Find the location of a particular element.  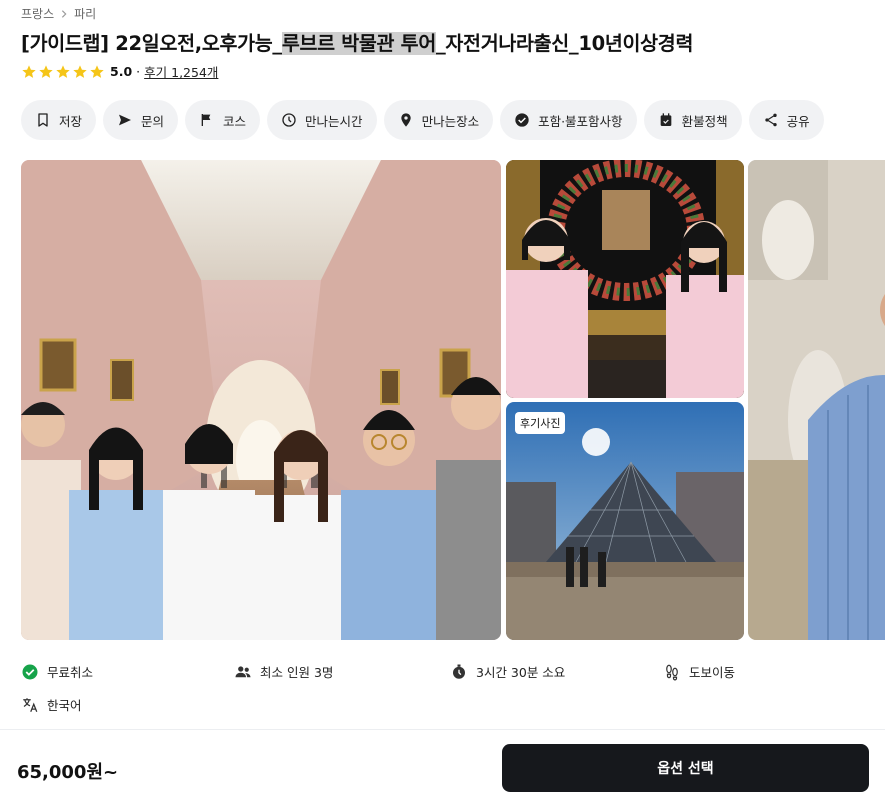

inclusions-label: 포함·불포함사항 is located at coordinates (580, 121).